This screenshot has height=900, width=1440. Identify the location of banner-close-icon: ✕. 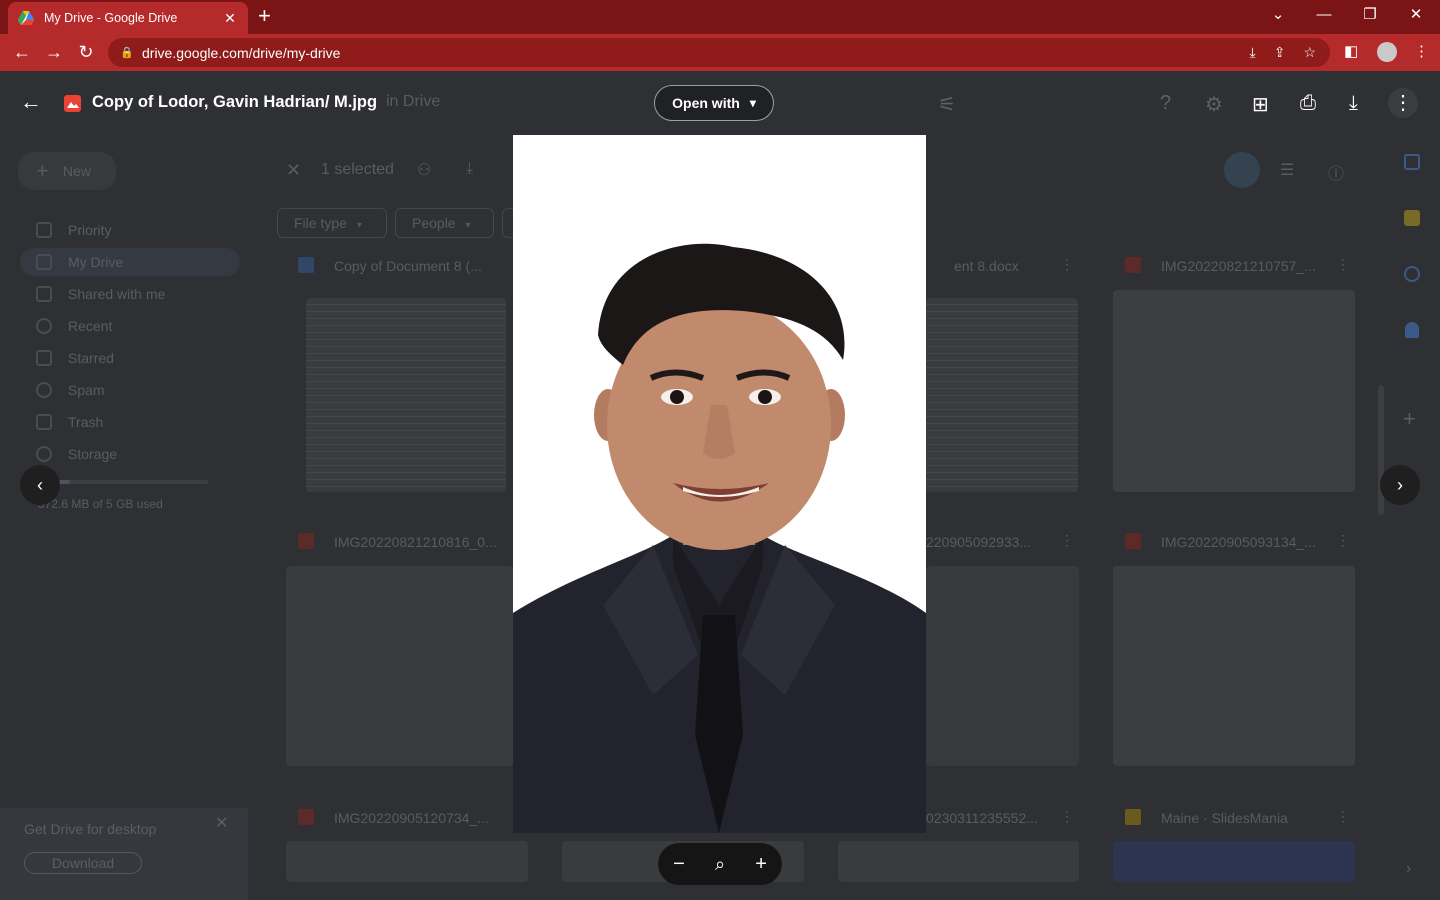
(221, 823).